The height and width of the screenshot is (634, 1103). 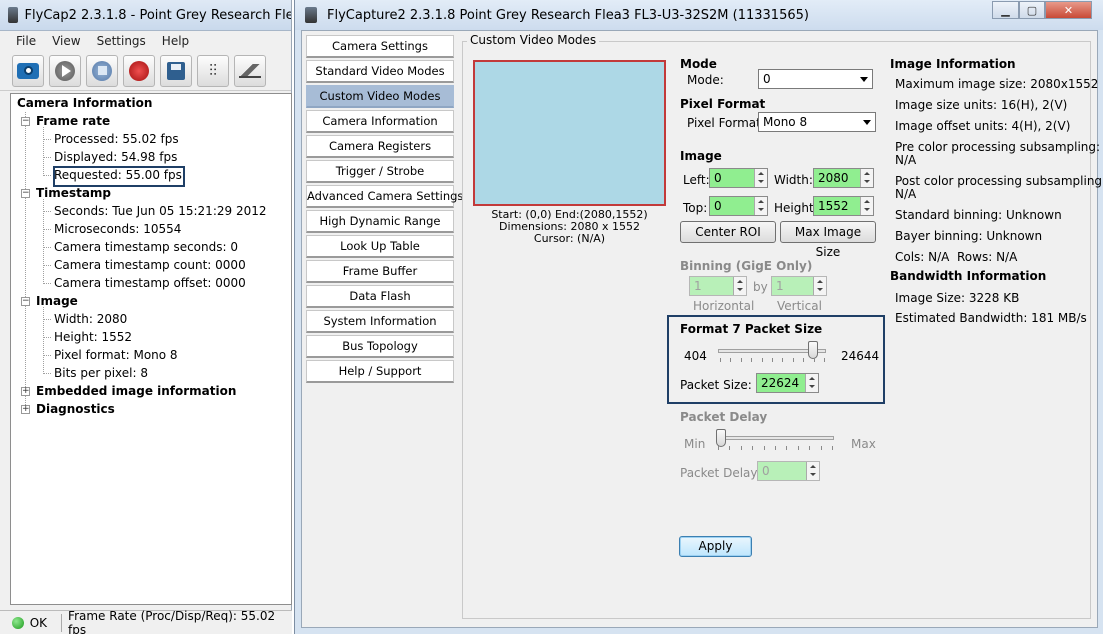 I want to click on max-image-size-button: Max Image Size, so click(x=828, y=240).